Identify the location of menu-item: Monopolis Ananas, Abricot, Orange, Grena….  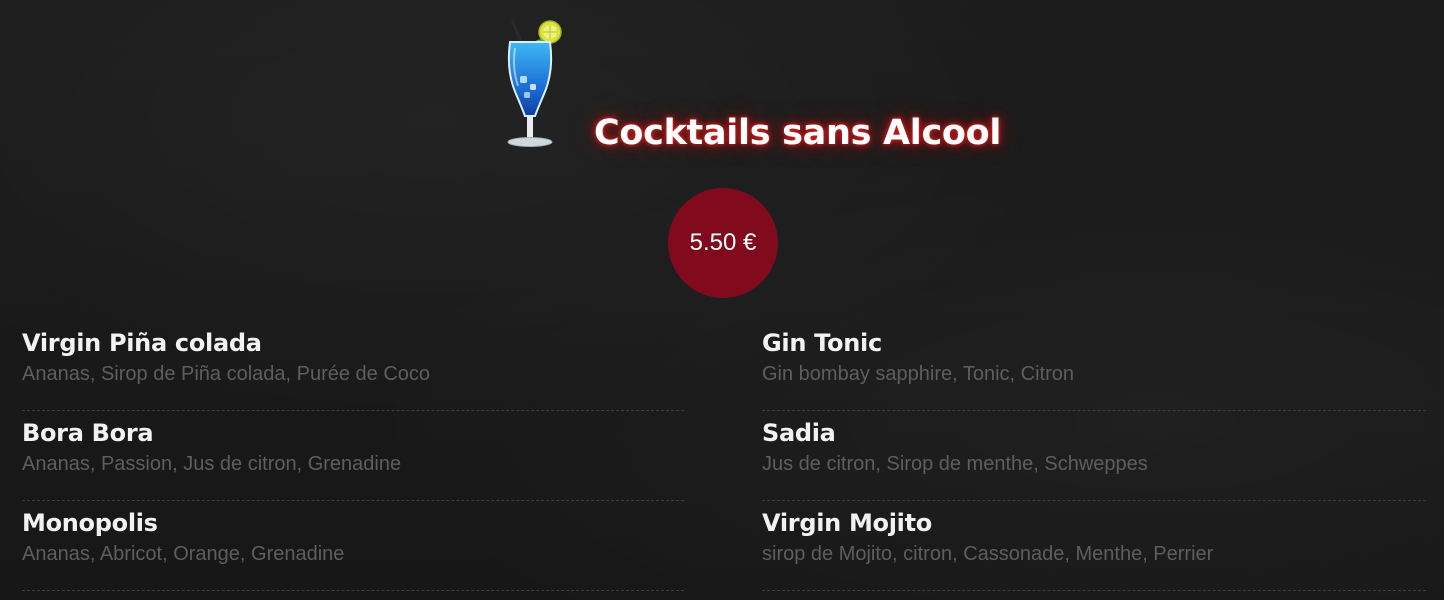
(353, 546).